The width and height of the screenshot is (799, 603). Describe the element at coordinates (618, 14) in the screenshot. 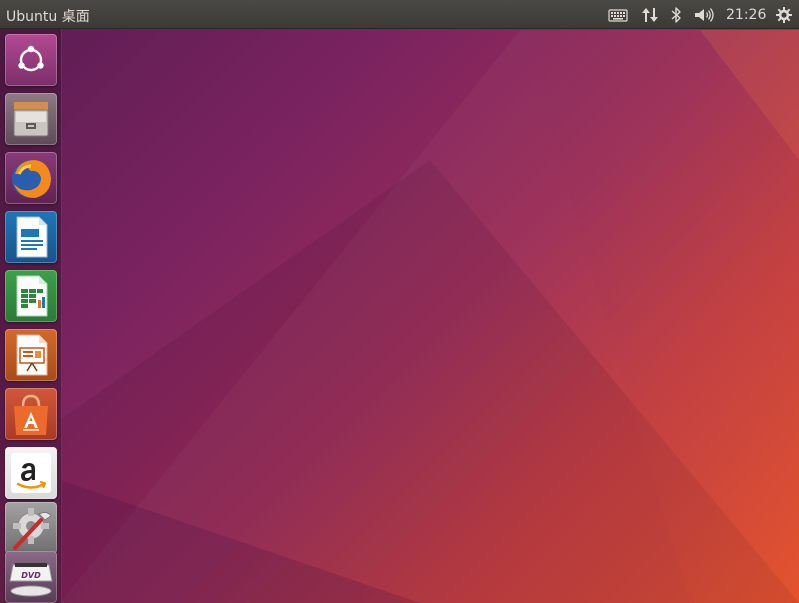

I see `keyboard-icon` at that location.